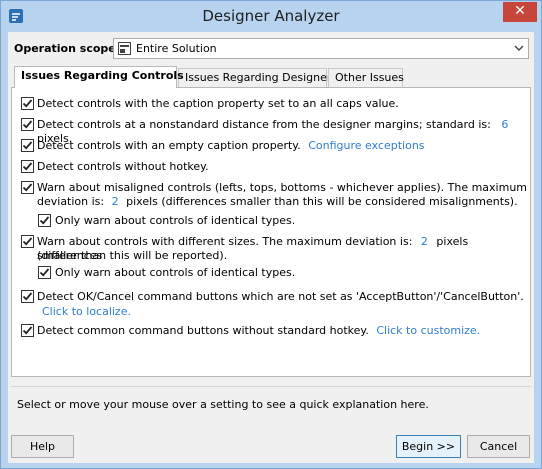 This screenshot has width=542, height=469. I want to click on diff-sizes-line2: smaller than this will be reported)., so click(132, 255).